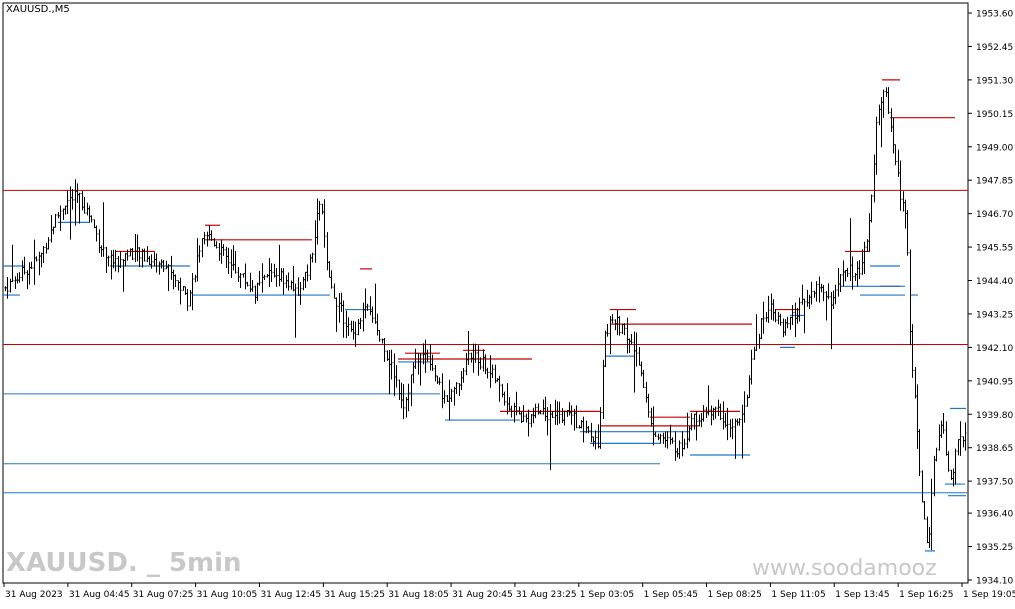  Describe the element at coordinates (994, 515) in the screenshot. I see `y-tick-label: 1936.40` at that location.